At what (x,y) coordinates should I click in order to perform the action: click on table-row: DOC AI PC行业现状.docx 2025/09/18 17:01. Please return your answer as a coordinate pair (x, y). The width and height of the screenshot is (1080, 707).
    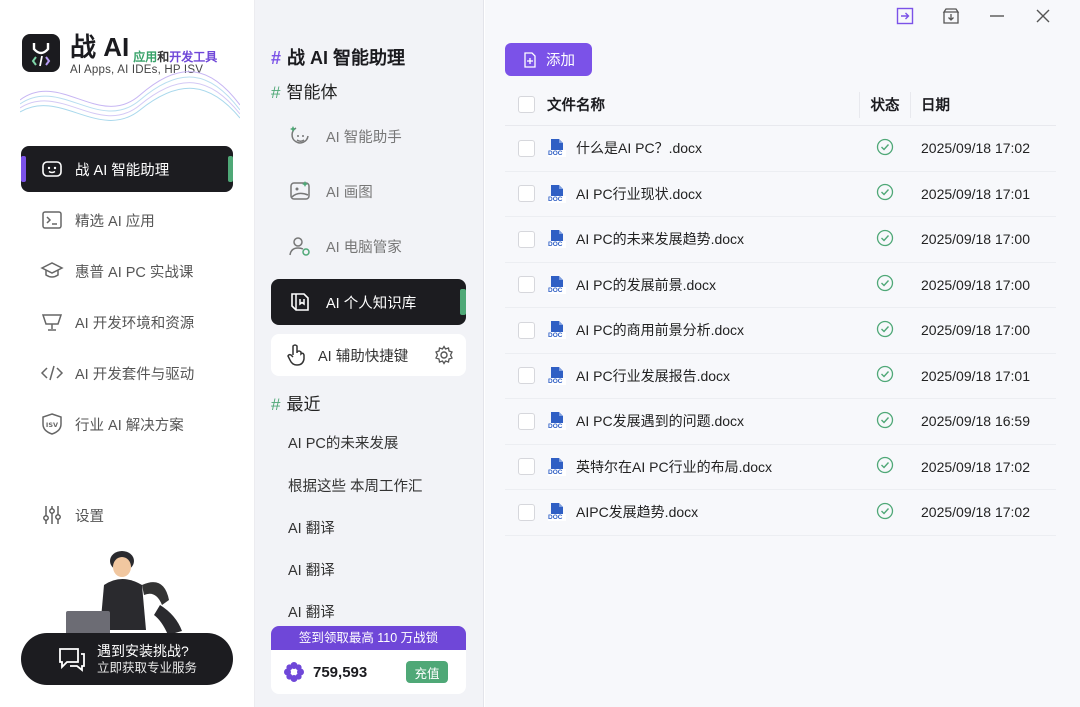
    Looking at the image, I should click on (780, 194).